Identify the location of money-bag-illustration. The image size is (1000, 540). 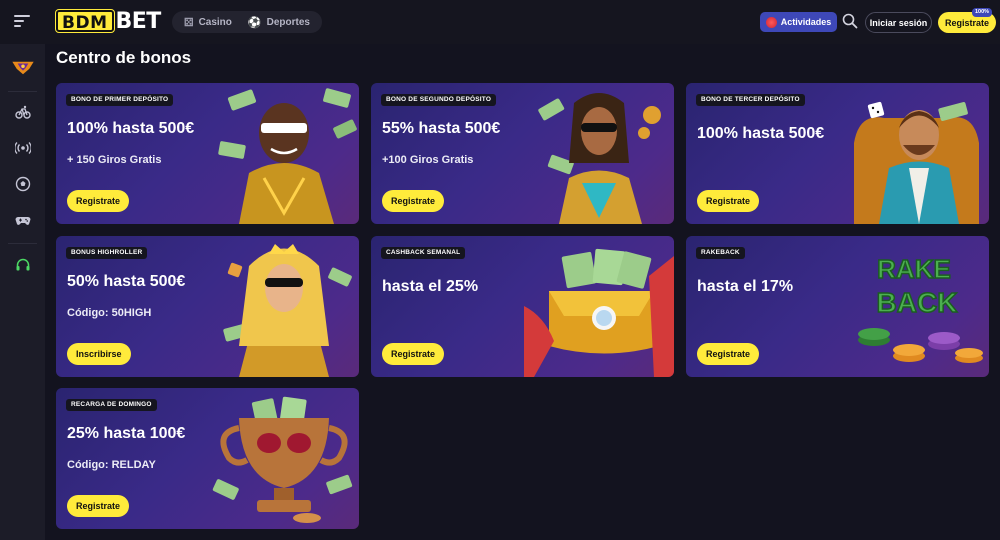
(599, 312).